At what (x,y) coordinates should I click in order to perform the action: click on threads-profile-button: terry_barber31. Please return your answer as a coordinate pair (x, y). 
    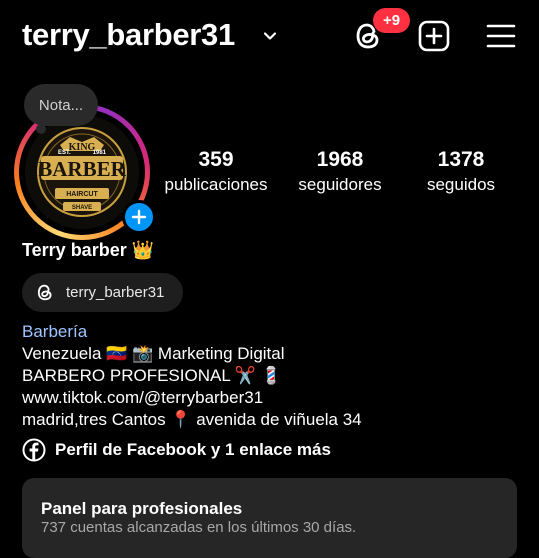
    Looking at the image, I should click on (102, 292).